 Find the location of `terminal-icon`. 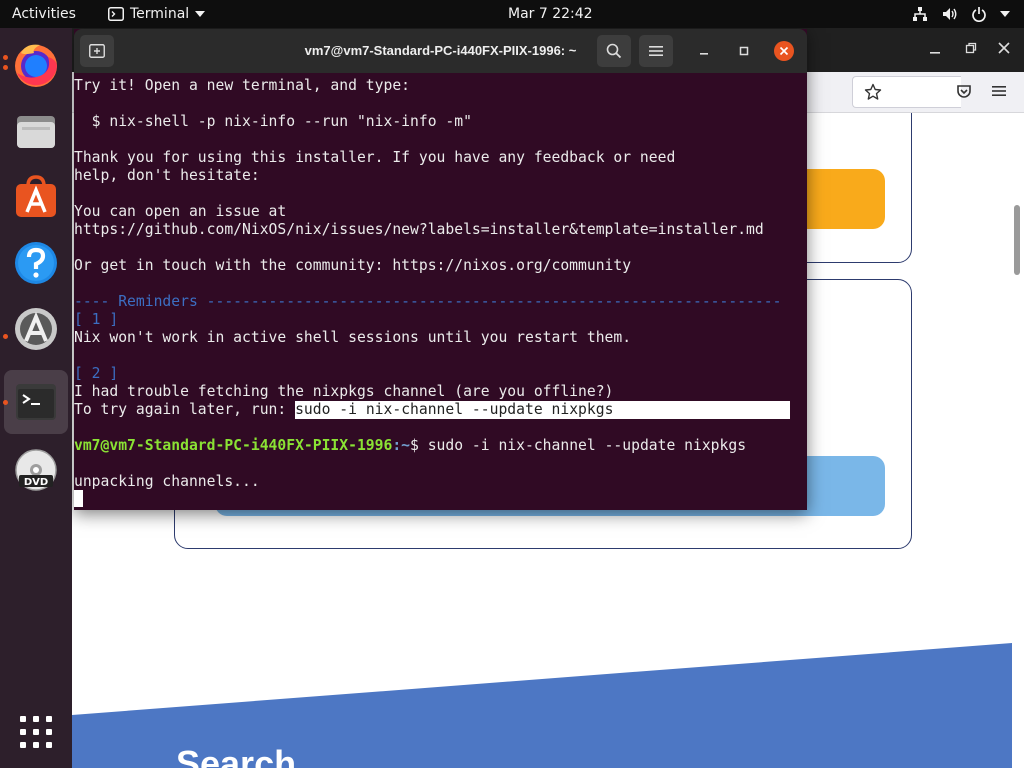

terminal-icon is located at coordinates (36, 402).